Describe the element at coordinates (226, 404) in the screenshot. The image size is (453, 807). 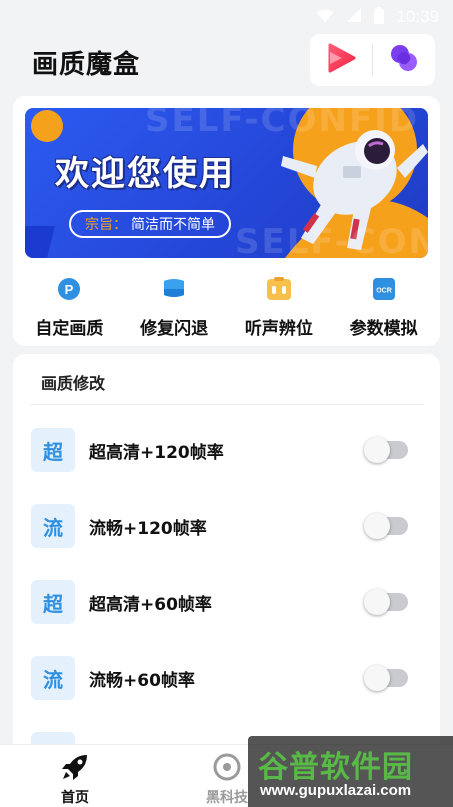
I see `section-divider` at that location.